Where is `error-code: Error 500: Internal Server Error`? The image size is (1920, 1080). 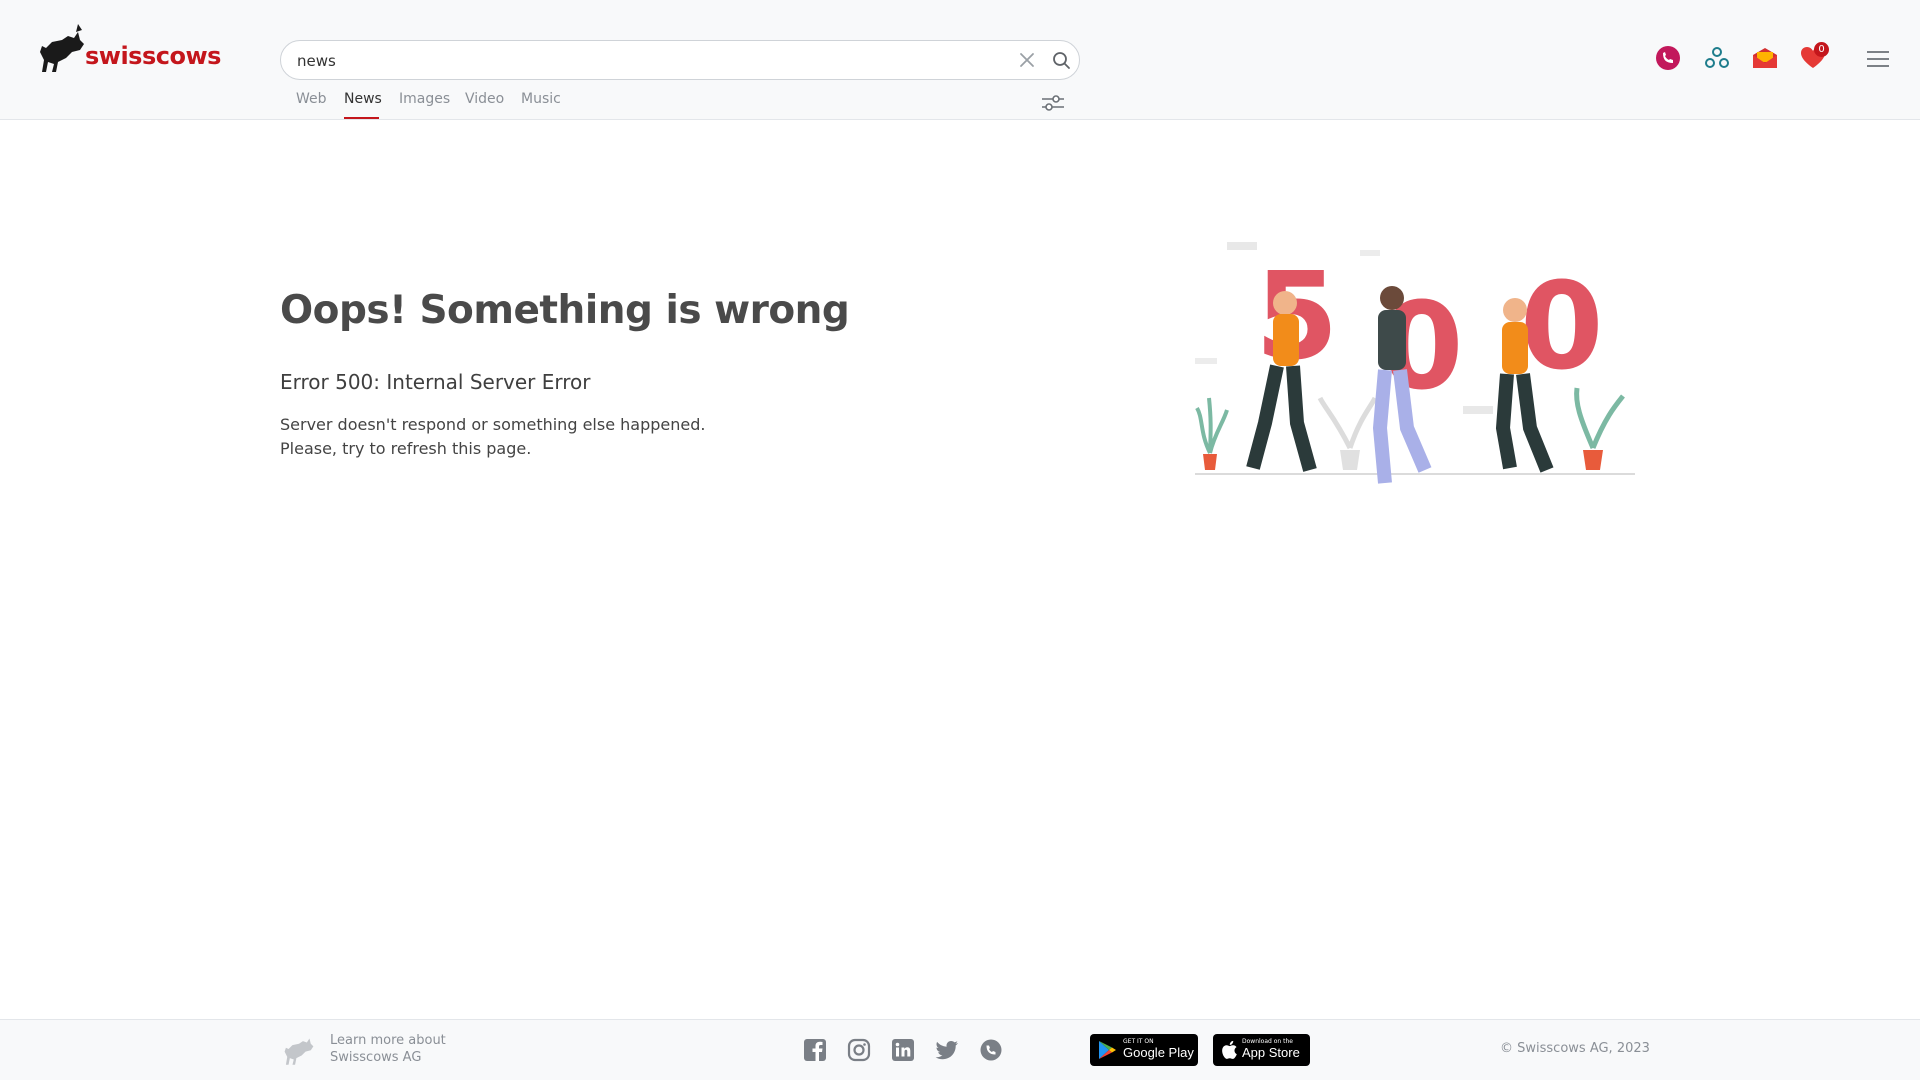
error-code: Error 500: Internal Server Error is located at coordinates (435, 382).